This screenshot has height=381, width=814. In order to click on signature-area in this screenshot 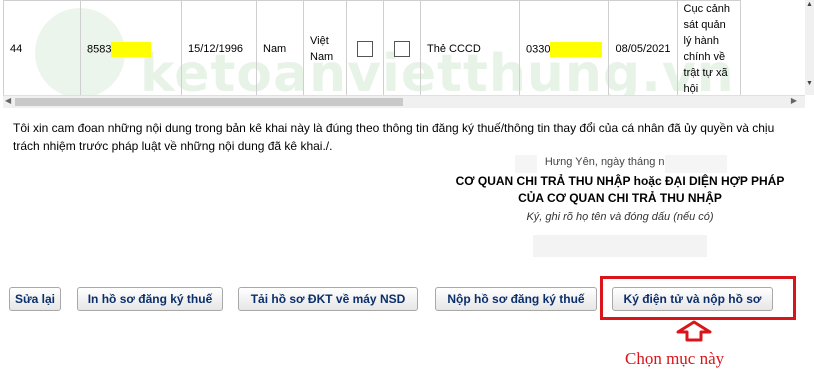, I will do `click(620, 246)`.